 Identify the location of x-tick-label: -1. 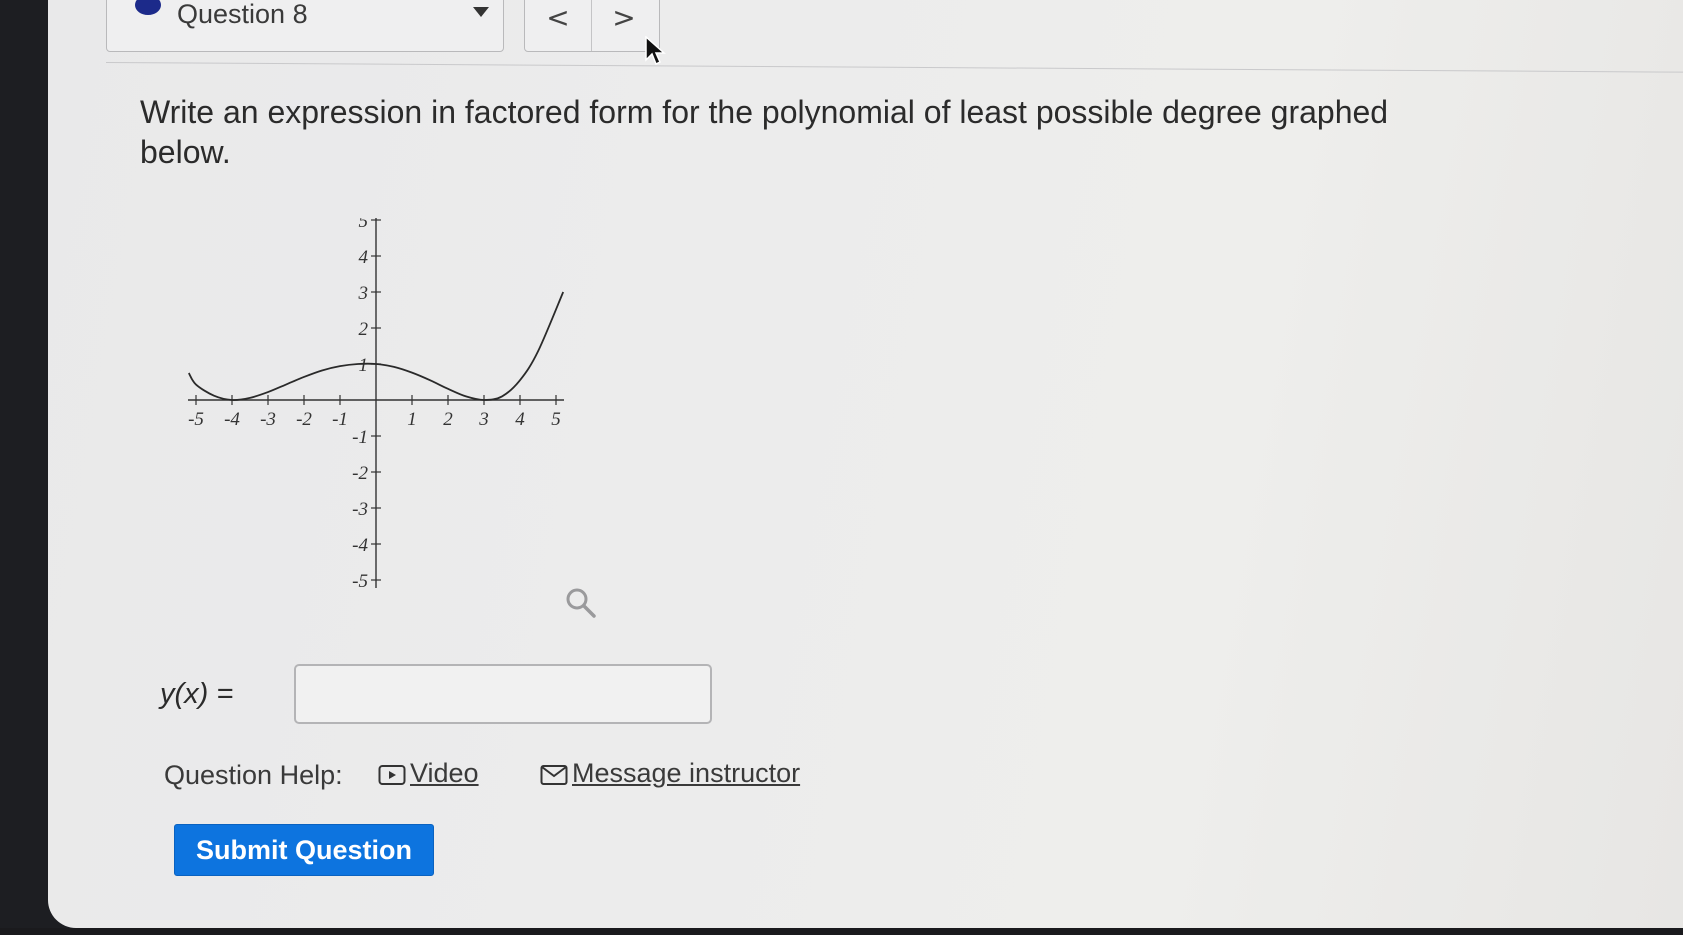
(340, 419).